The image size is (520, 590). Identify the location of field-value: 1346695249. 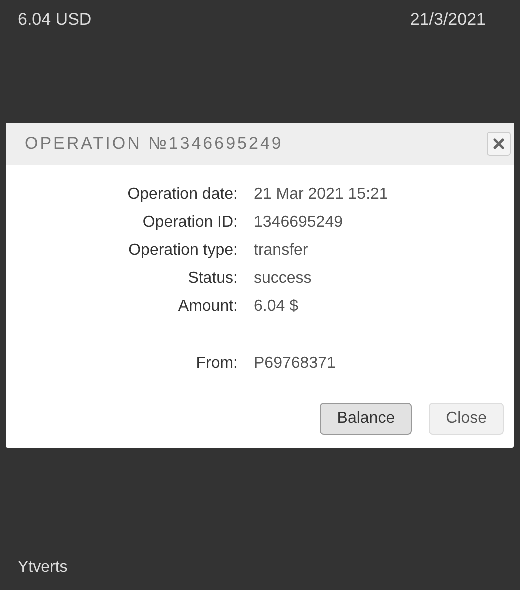
(298, 222).